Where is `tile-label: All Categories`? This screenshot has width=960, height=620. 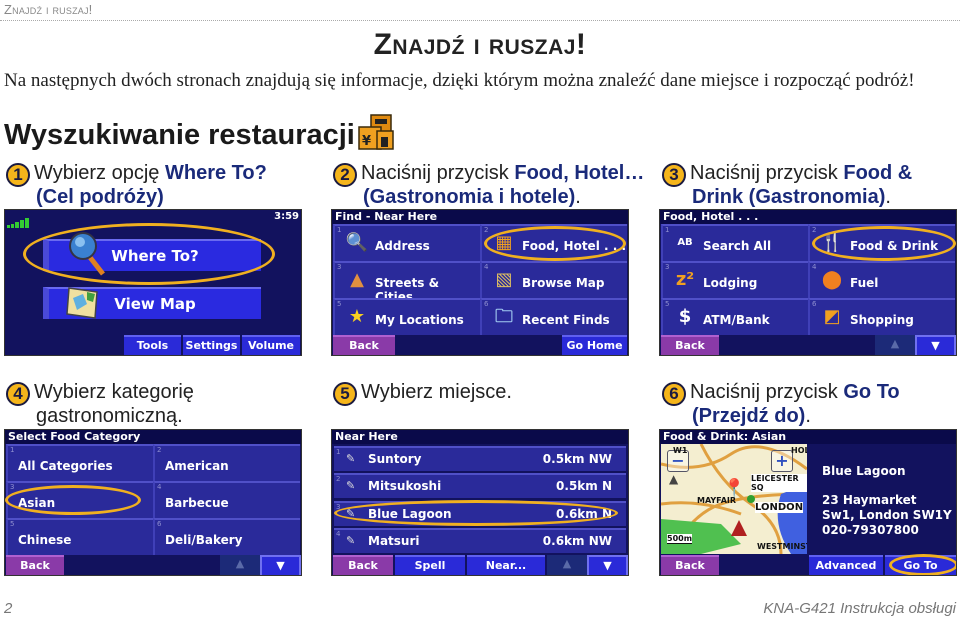 tile-label: All Categories is located at coordinates (65, 466).